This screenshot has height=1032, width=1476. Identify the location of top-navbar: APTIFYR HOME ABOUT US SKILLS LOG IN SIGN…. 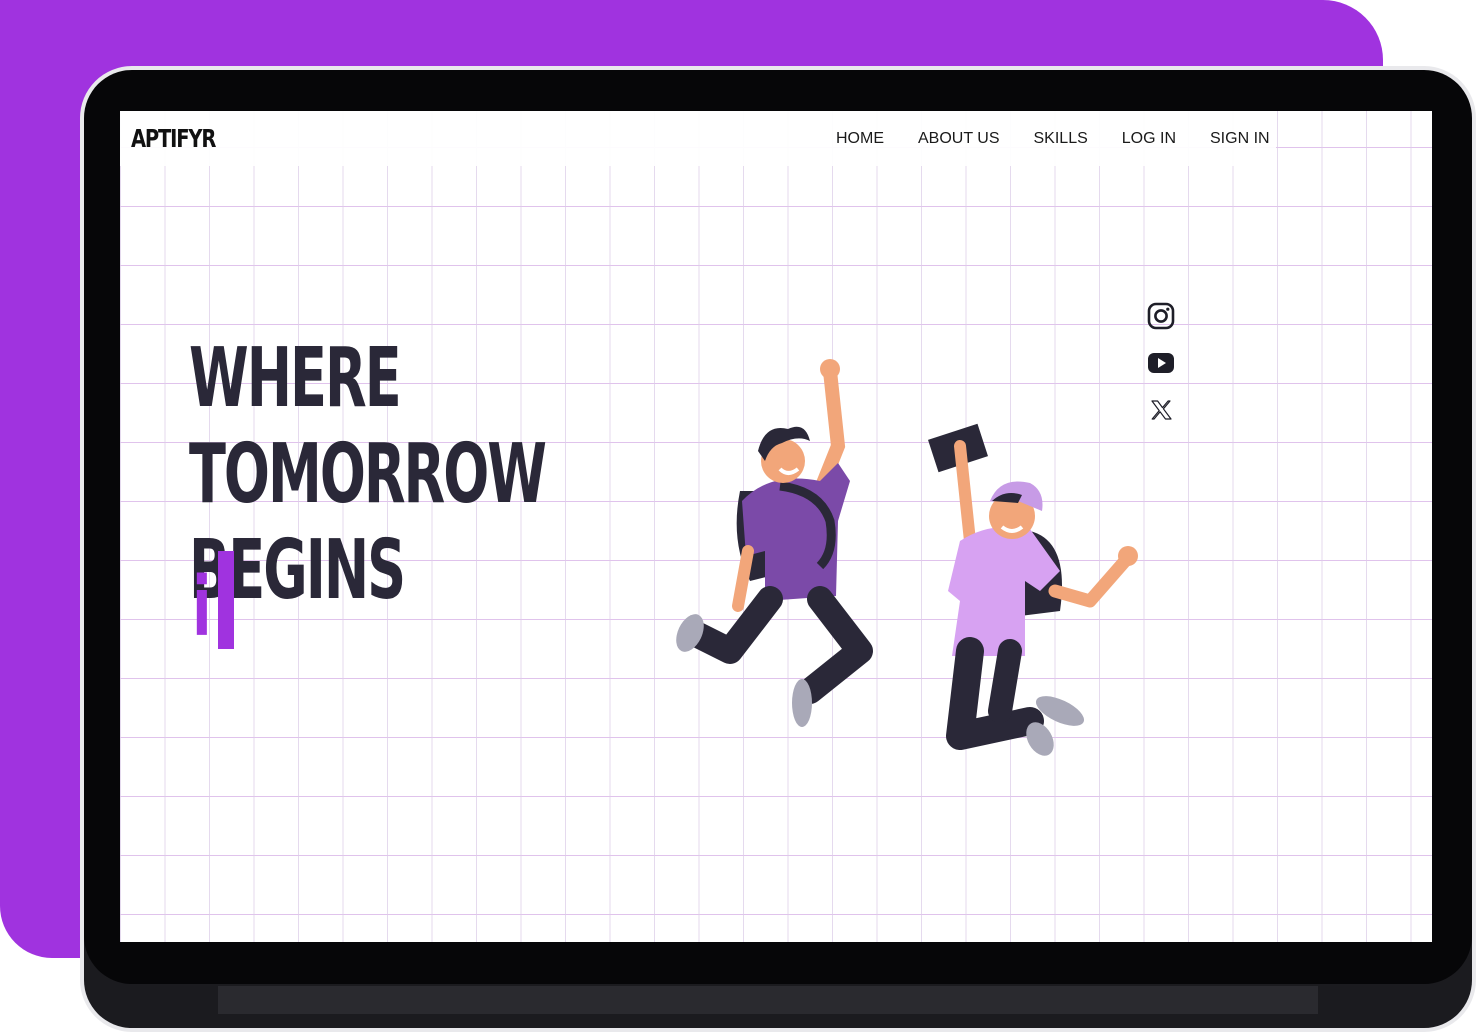
(698, 138).